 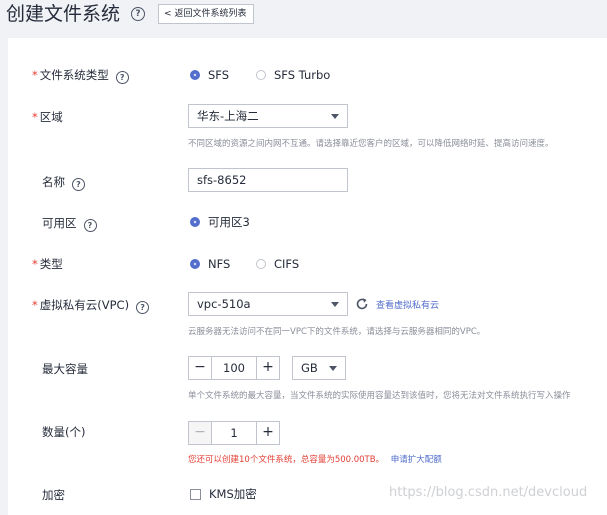 I want to click on region-label-text: 区域, so click(x=51, y=117).